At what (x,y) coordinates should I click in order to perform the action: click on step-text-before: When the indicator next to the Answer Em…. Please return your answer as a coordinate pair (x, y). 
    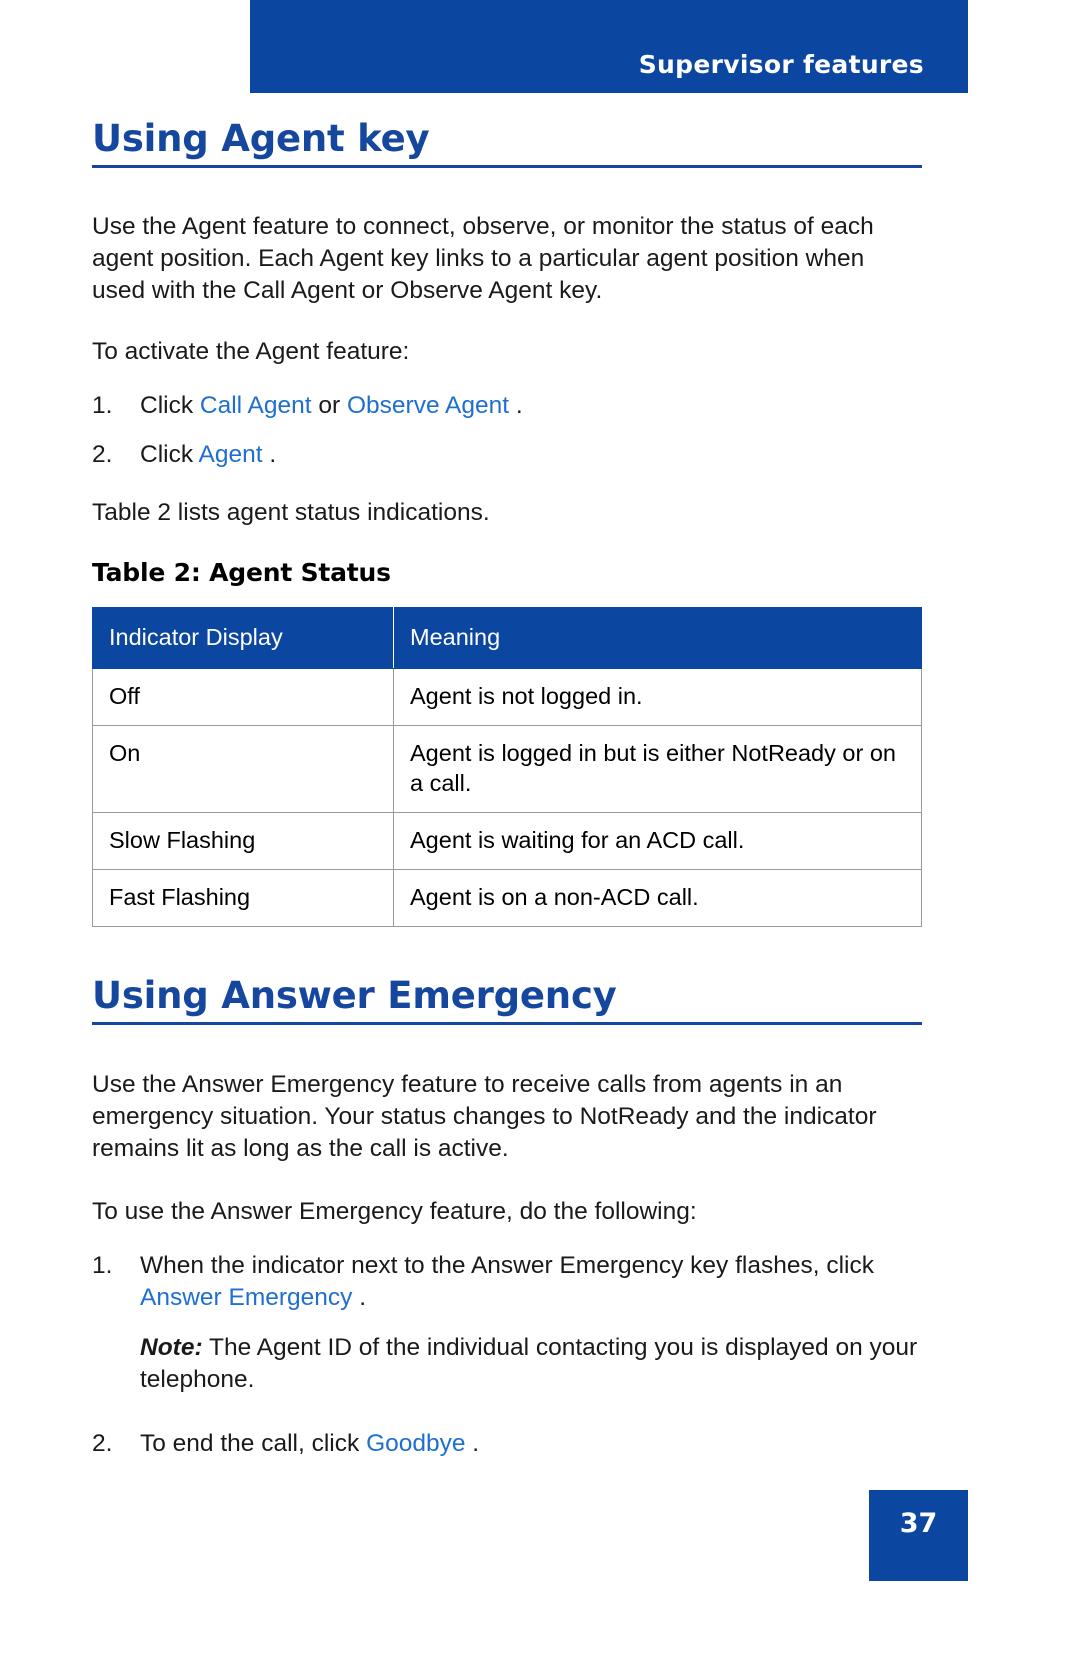
    Looking at the image, I should click on (507, 1265).